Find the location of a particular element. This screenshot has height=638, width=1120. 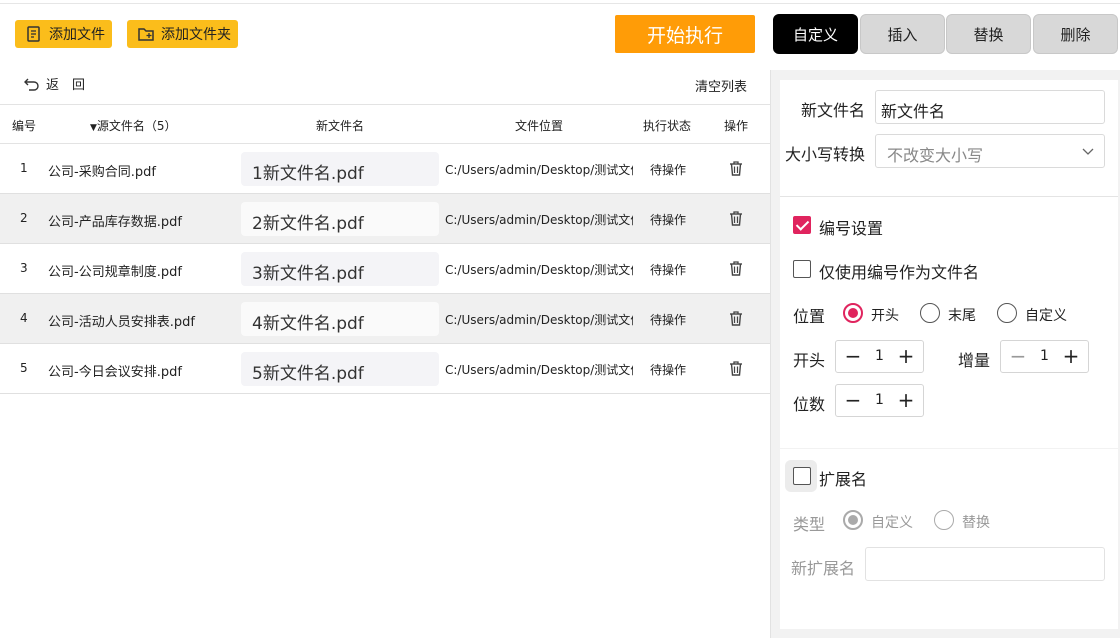

extension-label: 扩展名 is located at coordinates (843, 479).